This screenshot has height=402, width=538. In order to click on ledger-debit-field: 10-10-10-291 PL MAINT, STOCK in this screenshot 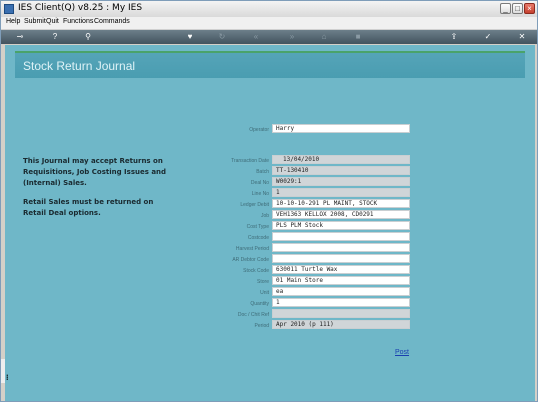, I will do `click(341, 203)`.